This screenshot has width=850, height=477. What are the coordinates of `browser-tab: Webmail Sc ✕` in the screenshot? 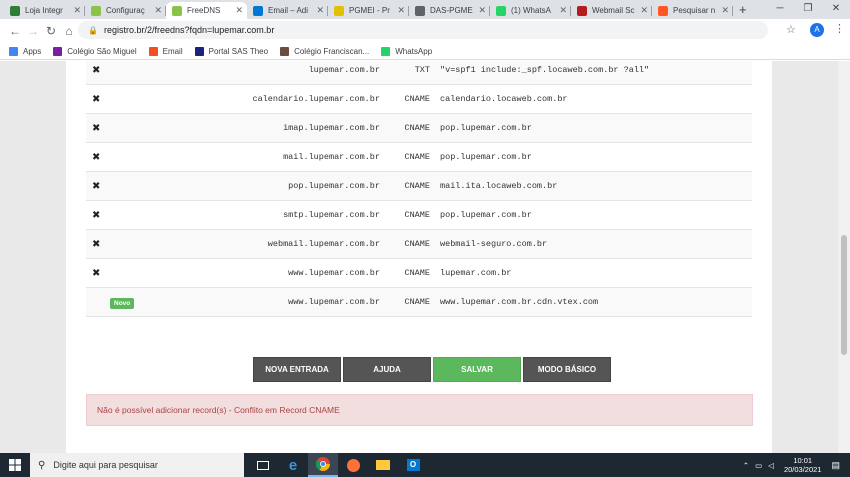 It's located at (611, 10).